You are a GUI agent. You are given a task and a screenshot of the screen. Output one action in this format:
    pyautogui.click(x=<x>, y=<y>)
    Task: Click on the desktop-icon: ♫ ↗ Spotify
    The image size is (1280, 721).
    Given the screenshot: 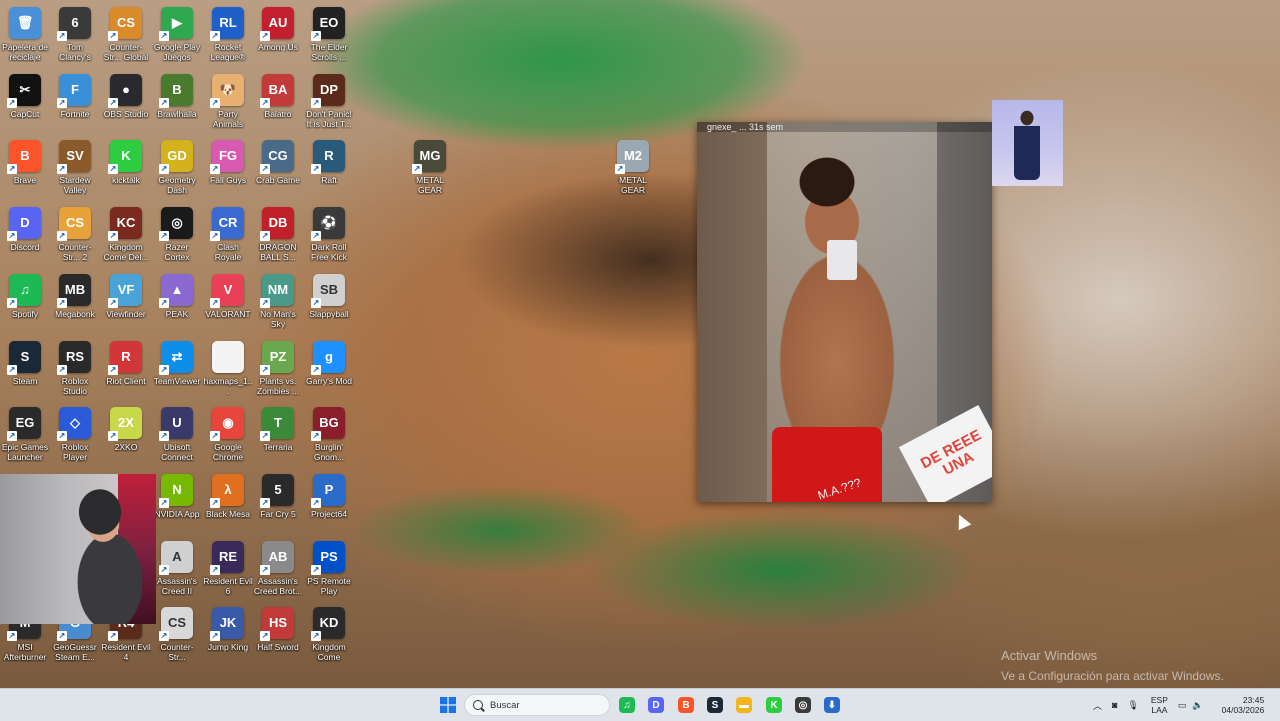 What is the action you would take?
    pyautogui.click(x=25, y=303)
    